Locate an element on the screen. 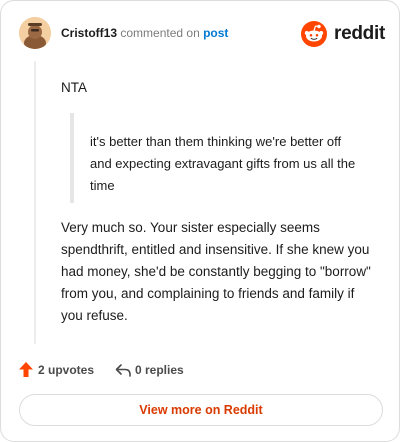  upvote-count: 2 upvotes is located at coordinates (66, 370).